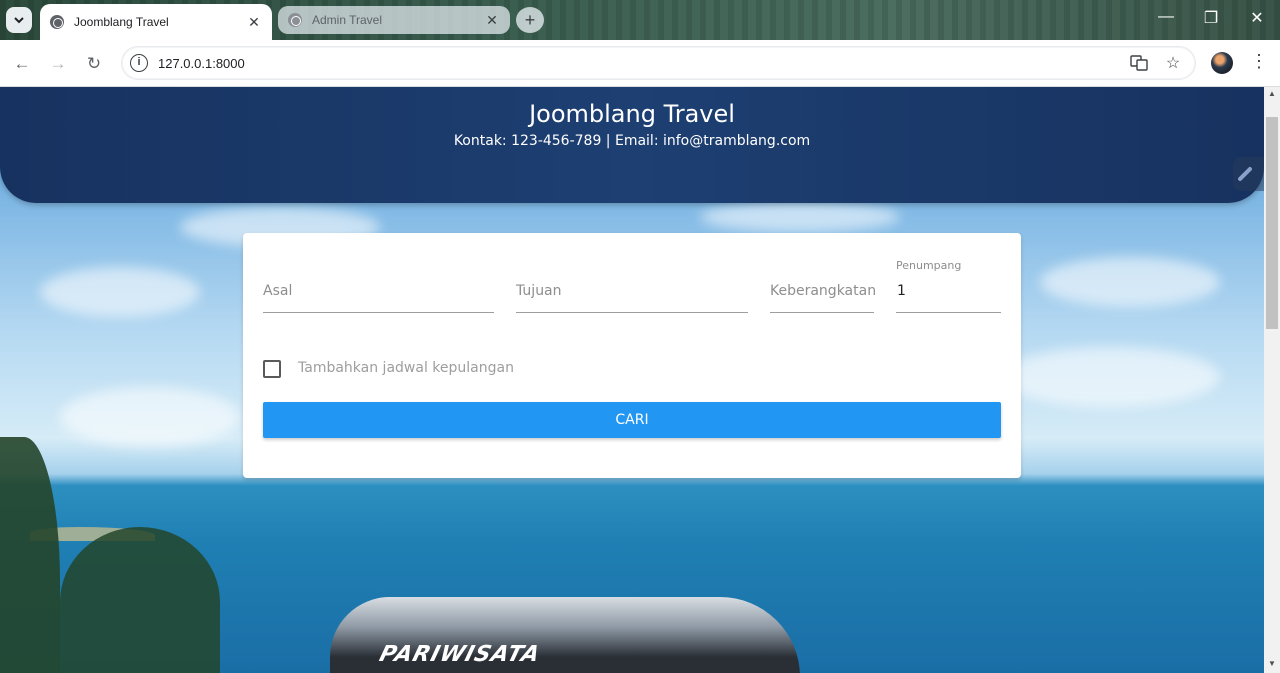 The height and width of the screenshot is (673, 1280). Describe the element at coordinates (1166, 17) in the screenshot. I see `minimize-icon: —` at that location.